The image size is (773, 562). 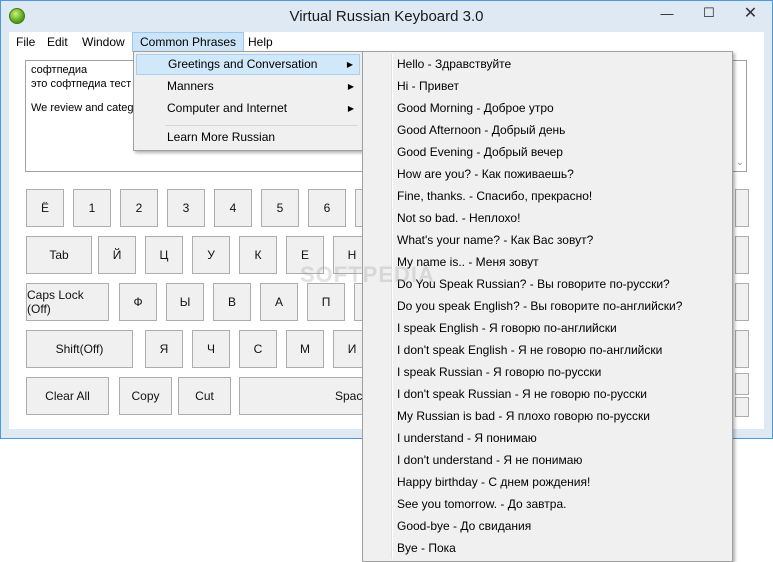 What do you see at coordinates (494, 196) in the screenshot?
I see `phrase-item: Fine, thanks. - Спасибо, прекрасно!` at bounding box center [494, 196].